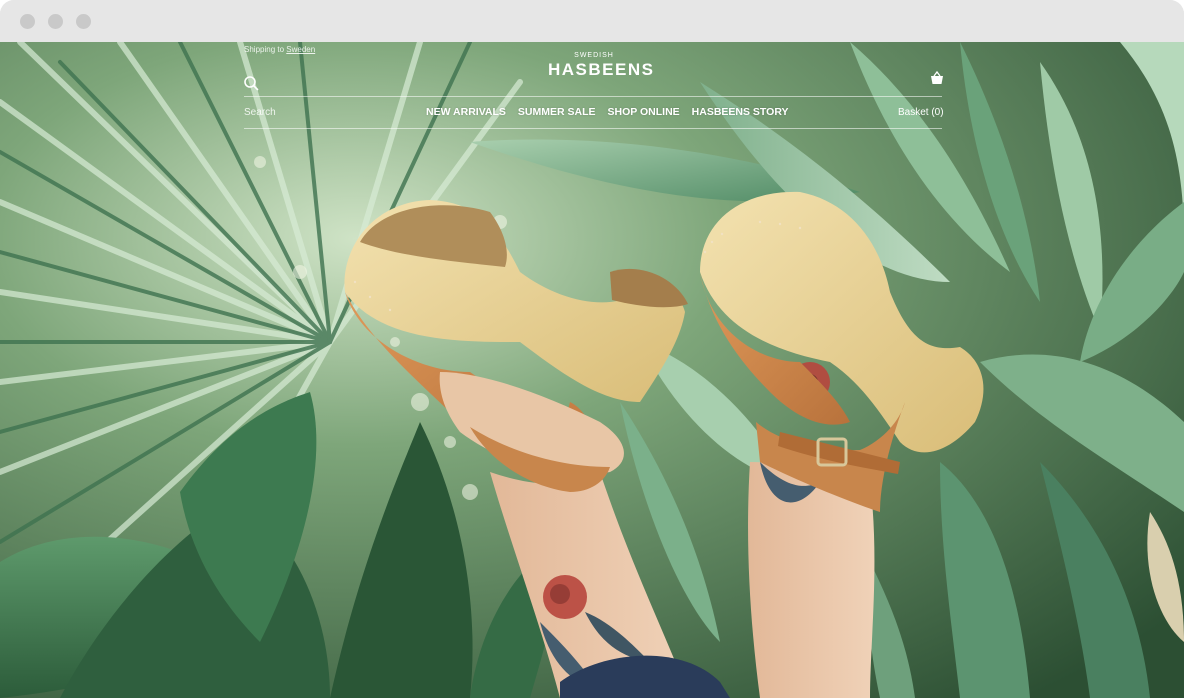  What do you see at coordinates (300, 49) in the screenshot?
I see `shipping-country-link: Sweden` at bounding box center [300, 49].